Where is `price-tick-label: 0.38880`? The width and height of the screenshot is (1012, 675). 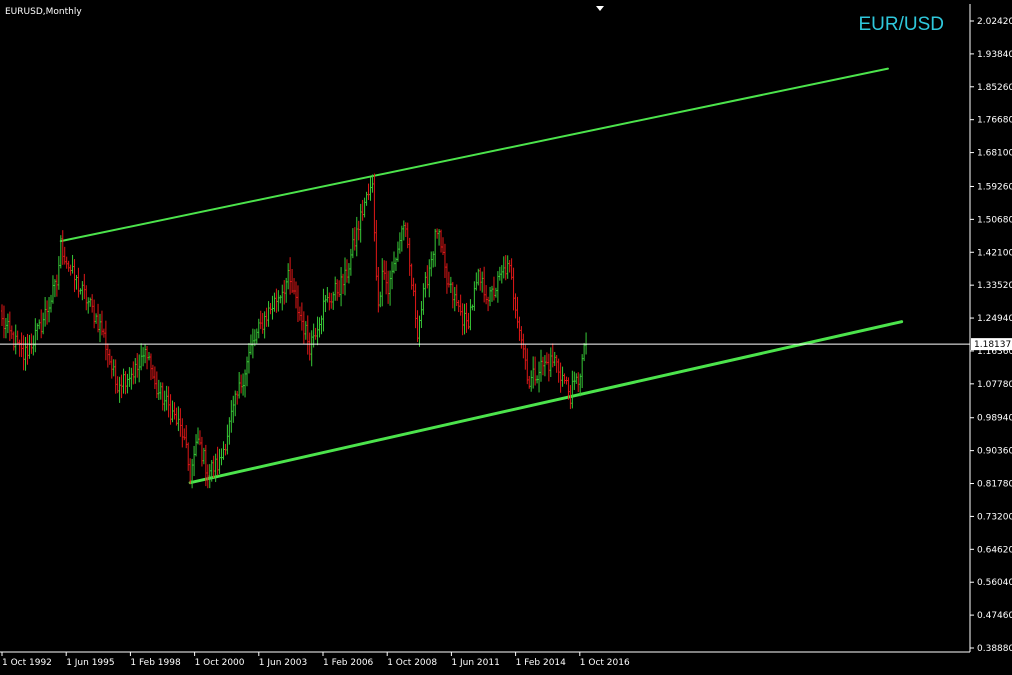
price-tick-label: 0.38880 is located at coordinates (994, 649).